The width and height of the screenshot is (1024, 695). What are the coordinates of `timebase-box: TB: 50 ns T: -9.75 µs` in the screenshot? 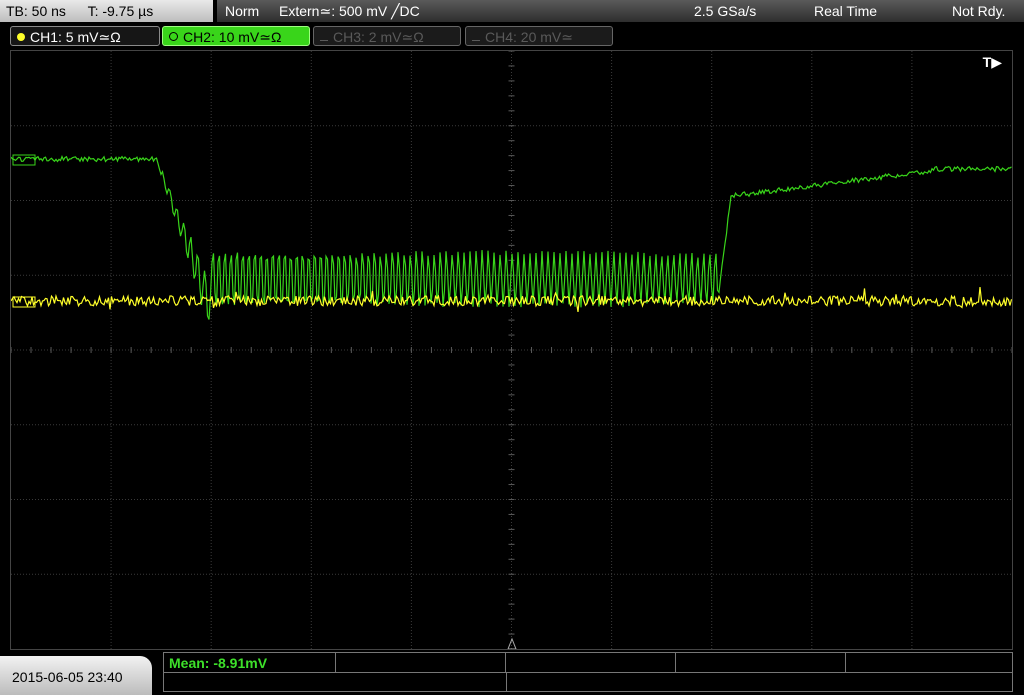 It's located at (106, 11).